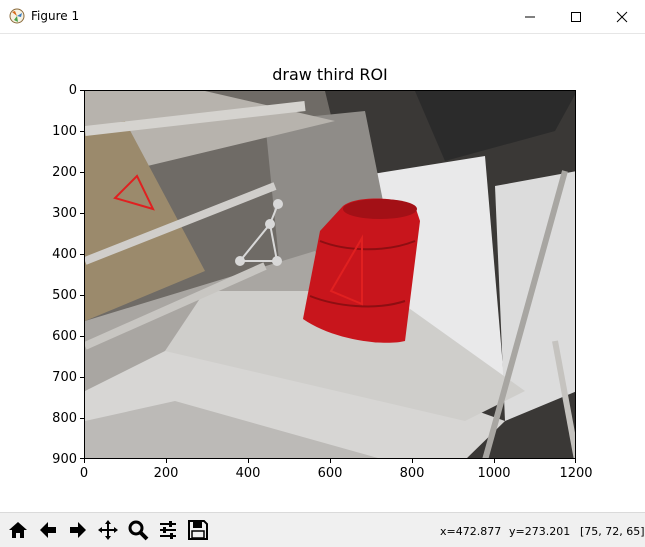  Describe the element at coordinates (17, 16) in the screenshot. I see `matplotlib-logo-icon` at that location.